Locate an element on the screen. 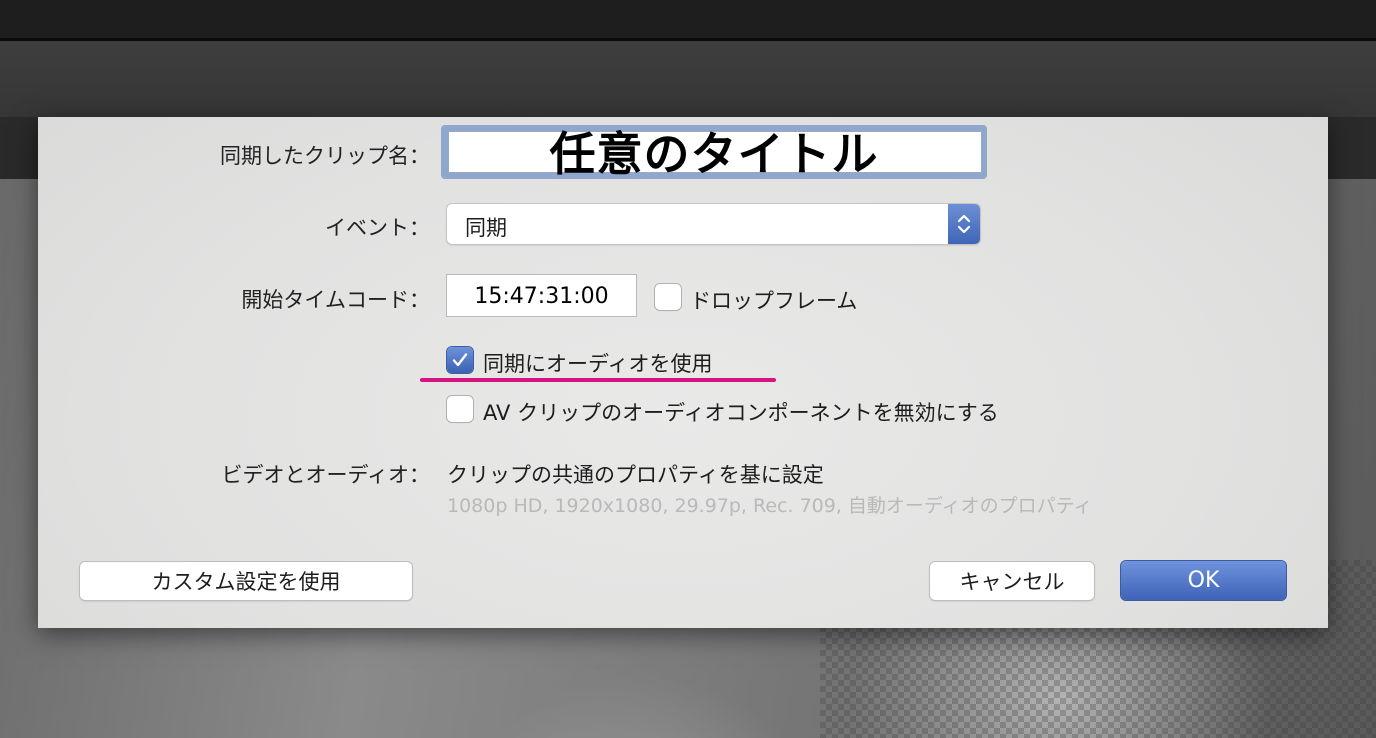 This screenshot has width=1376, height=738. event-label: イベント： is located at coordinates (377, 228).